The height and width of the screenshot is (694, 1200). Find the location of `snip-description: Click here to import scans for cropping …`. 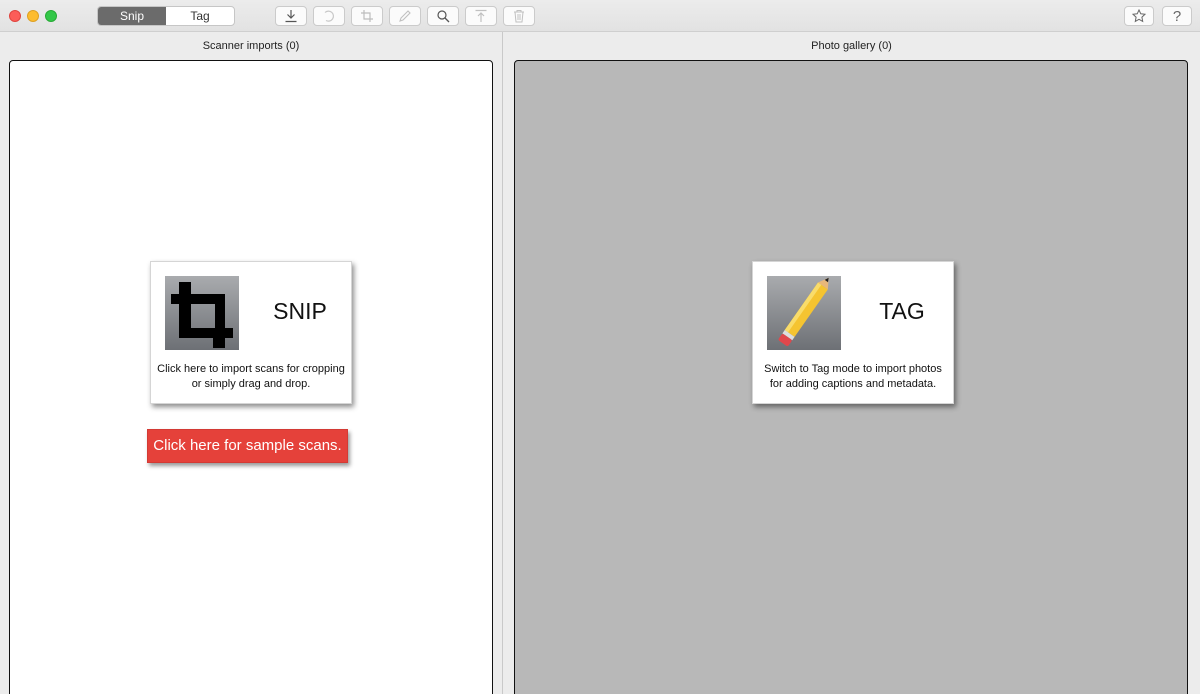

snip-description: Click here to import scans for cropping … is located at coordinates (251, 377).